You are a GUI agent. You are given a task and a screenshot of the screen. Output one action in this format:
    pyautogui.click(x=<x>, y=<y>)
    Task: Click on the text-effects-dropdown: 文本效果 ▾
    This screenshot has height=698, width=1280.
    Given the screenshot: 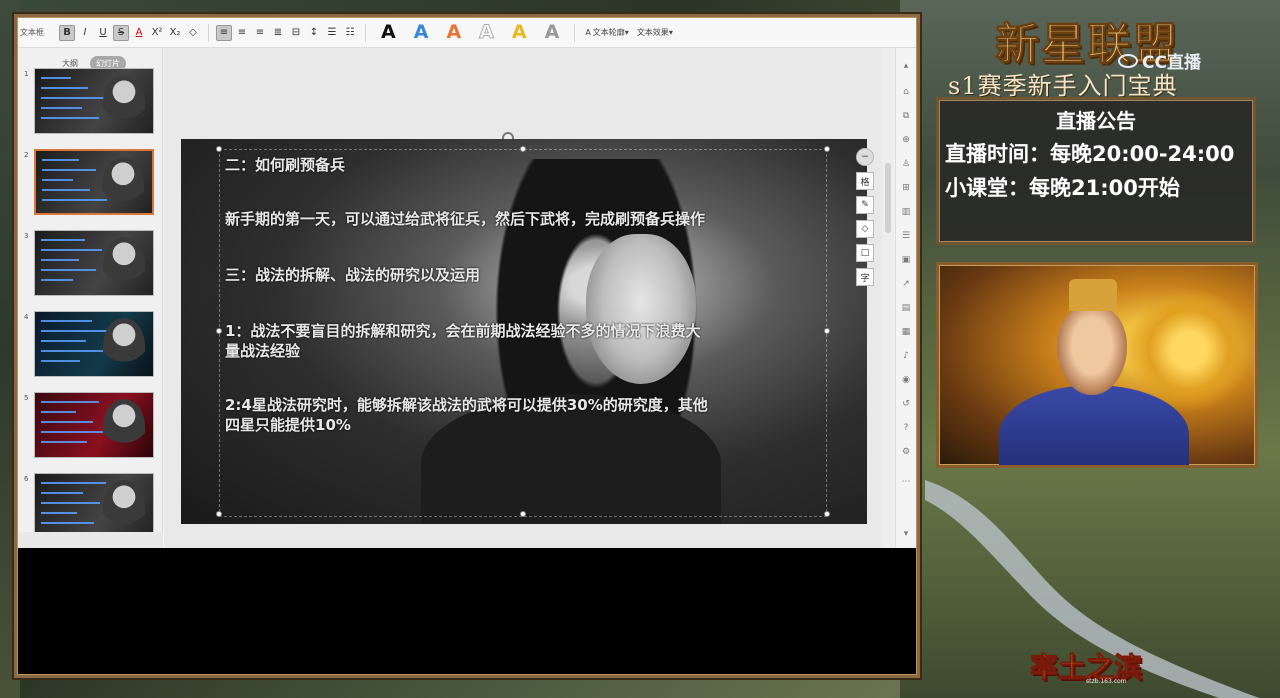 What is the action you would take?
    pyautogui.click(x=655, y=32)
    